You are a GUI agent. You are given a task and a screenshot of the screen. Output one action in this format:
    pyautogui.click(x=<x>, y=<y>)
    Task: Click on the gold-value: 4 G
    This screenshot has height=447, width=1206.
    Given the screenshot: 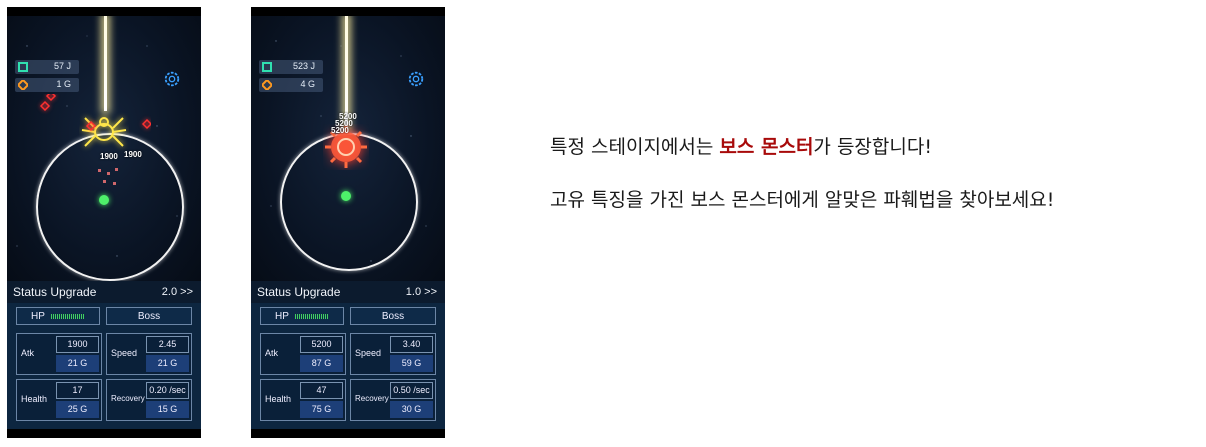 What is the action you would take?
    pyautogui.click(x=307, y=84)
    